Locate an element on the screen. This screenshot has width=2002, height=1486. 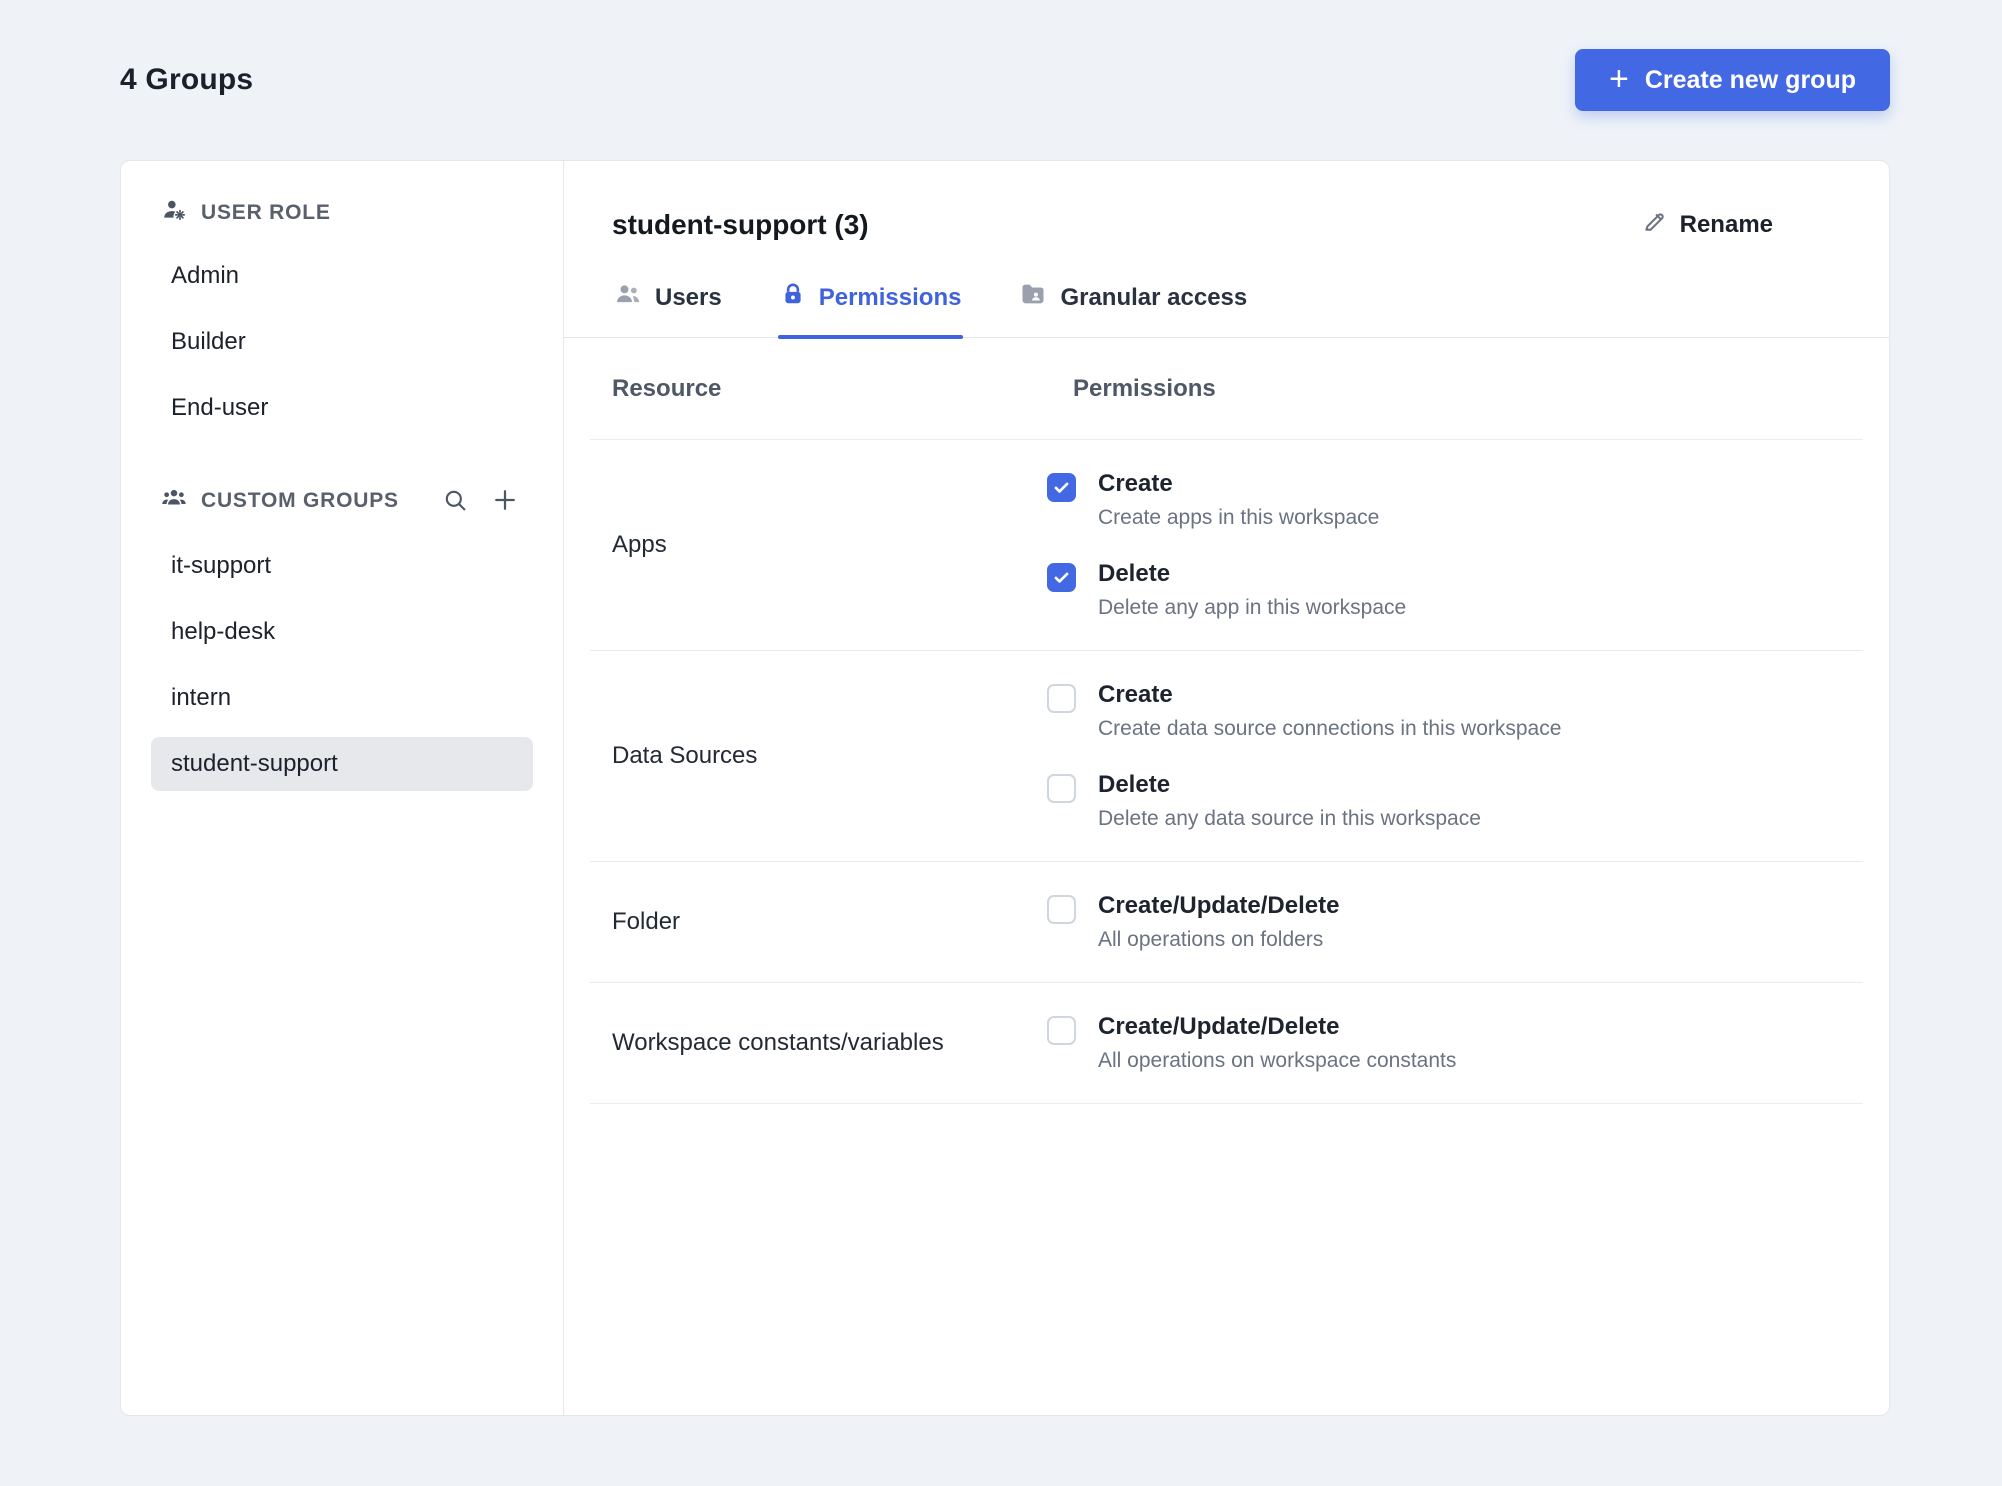
tab-permissions-label: Permissions is located at coordinates (890, 297).